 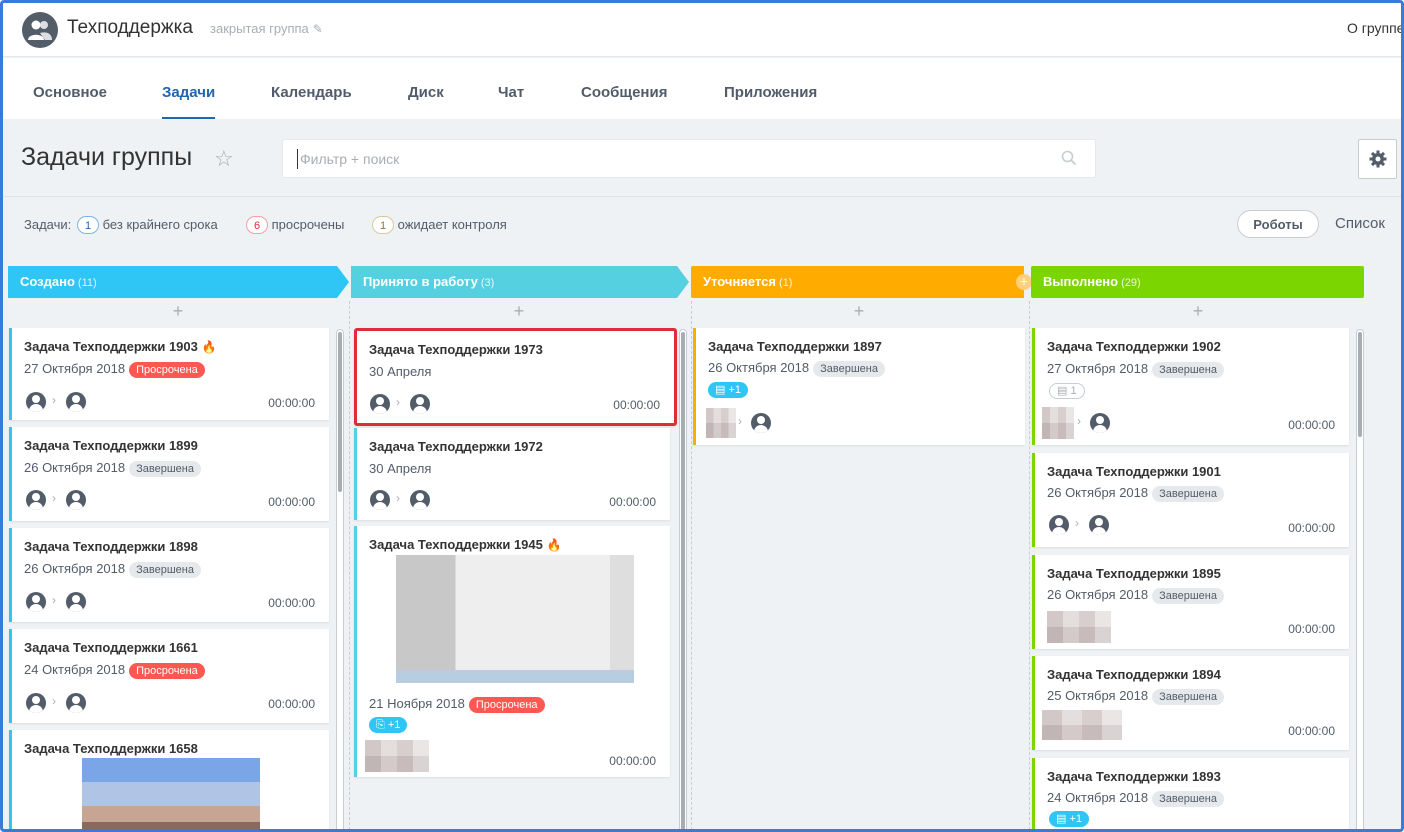 I want to click on tab-tasks: Задачи, so click(x=189, y=101).